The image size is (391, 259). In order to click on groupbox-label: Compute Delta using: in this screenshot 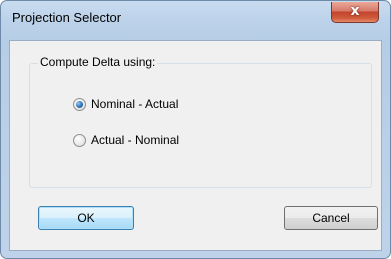, I will do `click(98, 62)`.